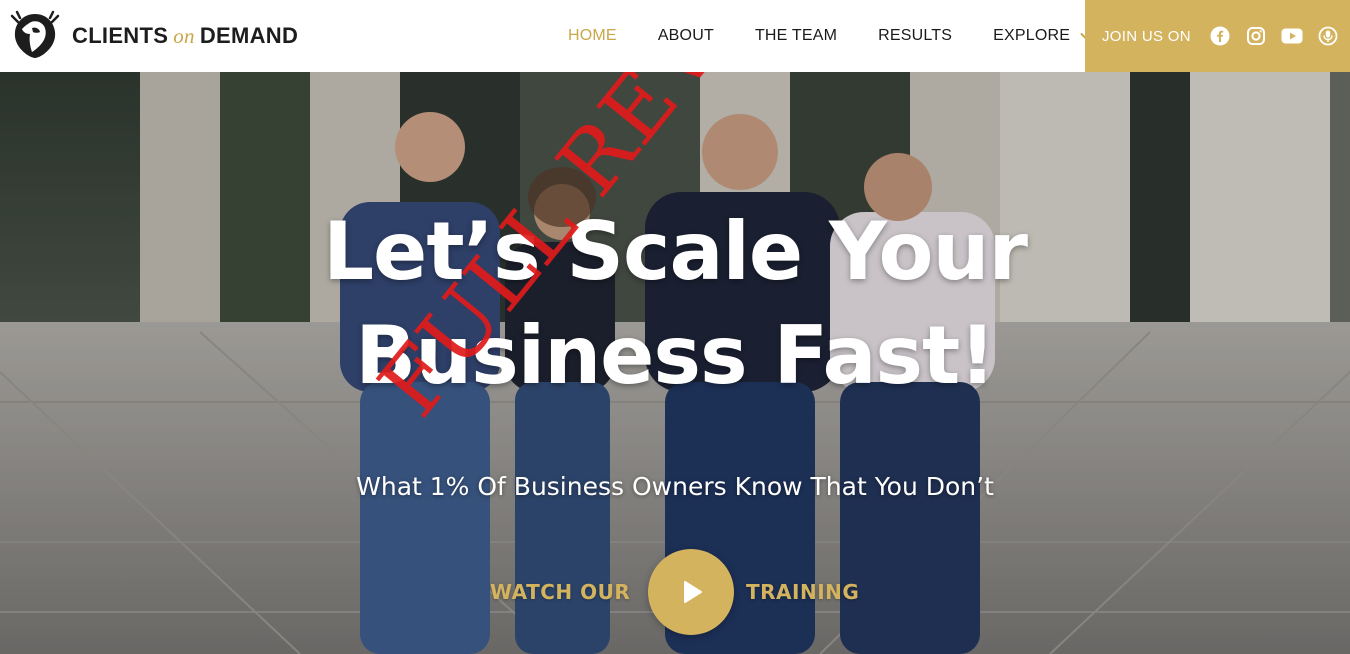 This screenshot has height=654, width=1350. What do you see at coordinates (35, 34) in the screenshot?
I see `lion-logo-icon` at bounding box center [35, 34].